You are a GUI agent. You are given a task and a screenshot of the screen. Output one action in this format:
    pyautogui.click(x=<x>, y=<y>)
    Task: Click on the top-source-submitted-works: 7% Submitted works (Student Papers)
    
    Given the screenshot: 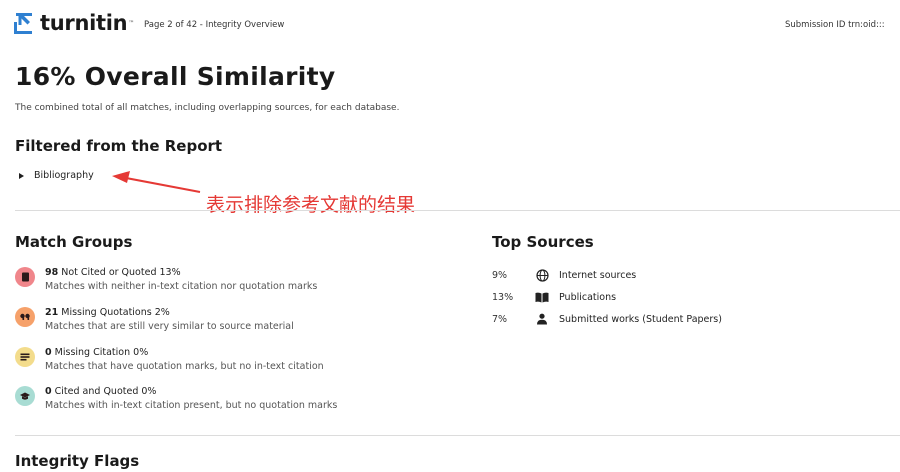 What is the action you would take?
    pyautogui.click(x=607, y=319)
    